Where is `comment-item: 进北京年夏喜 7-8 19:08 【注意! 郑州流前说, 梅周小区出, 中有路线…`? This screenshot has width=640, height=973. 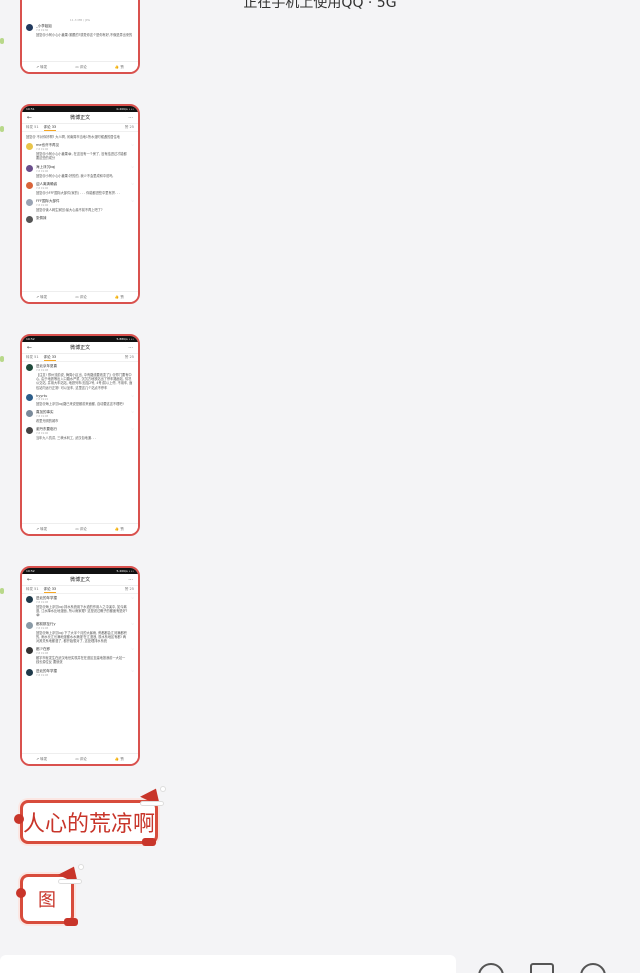 comment-item: 进北京年夏喜 7-8 19:08 【注意! 郑州流前说, 梅周小区出, 中有路线… is located at coordinates (80, 377).